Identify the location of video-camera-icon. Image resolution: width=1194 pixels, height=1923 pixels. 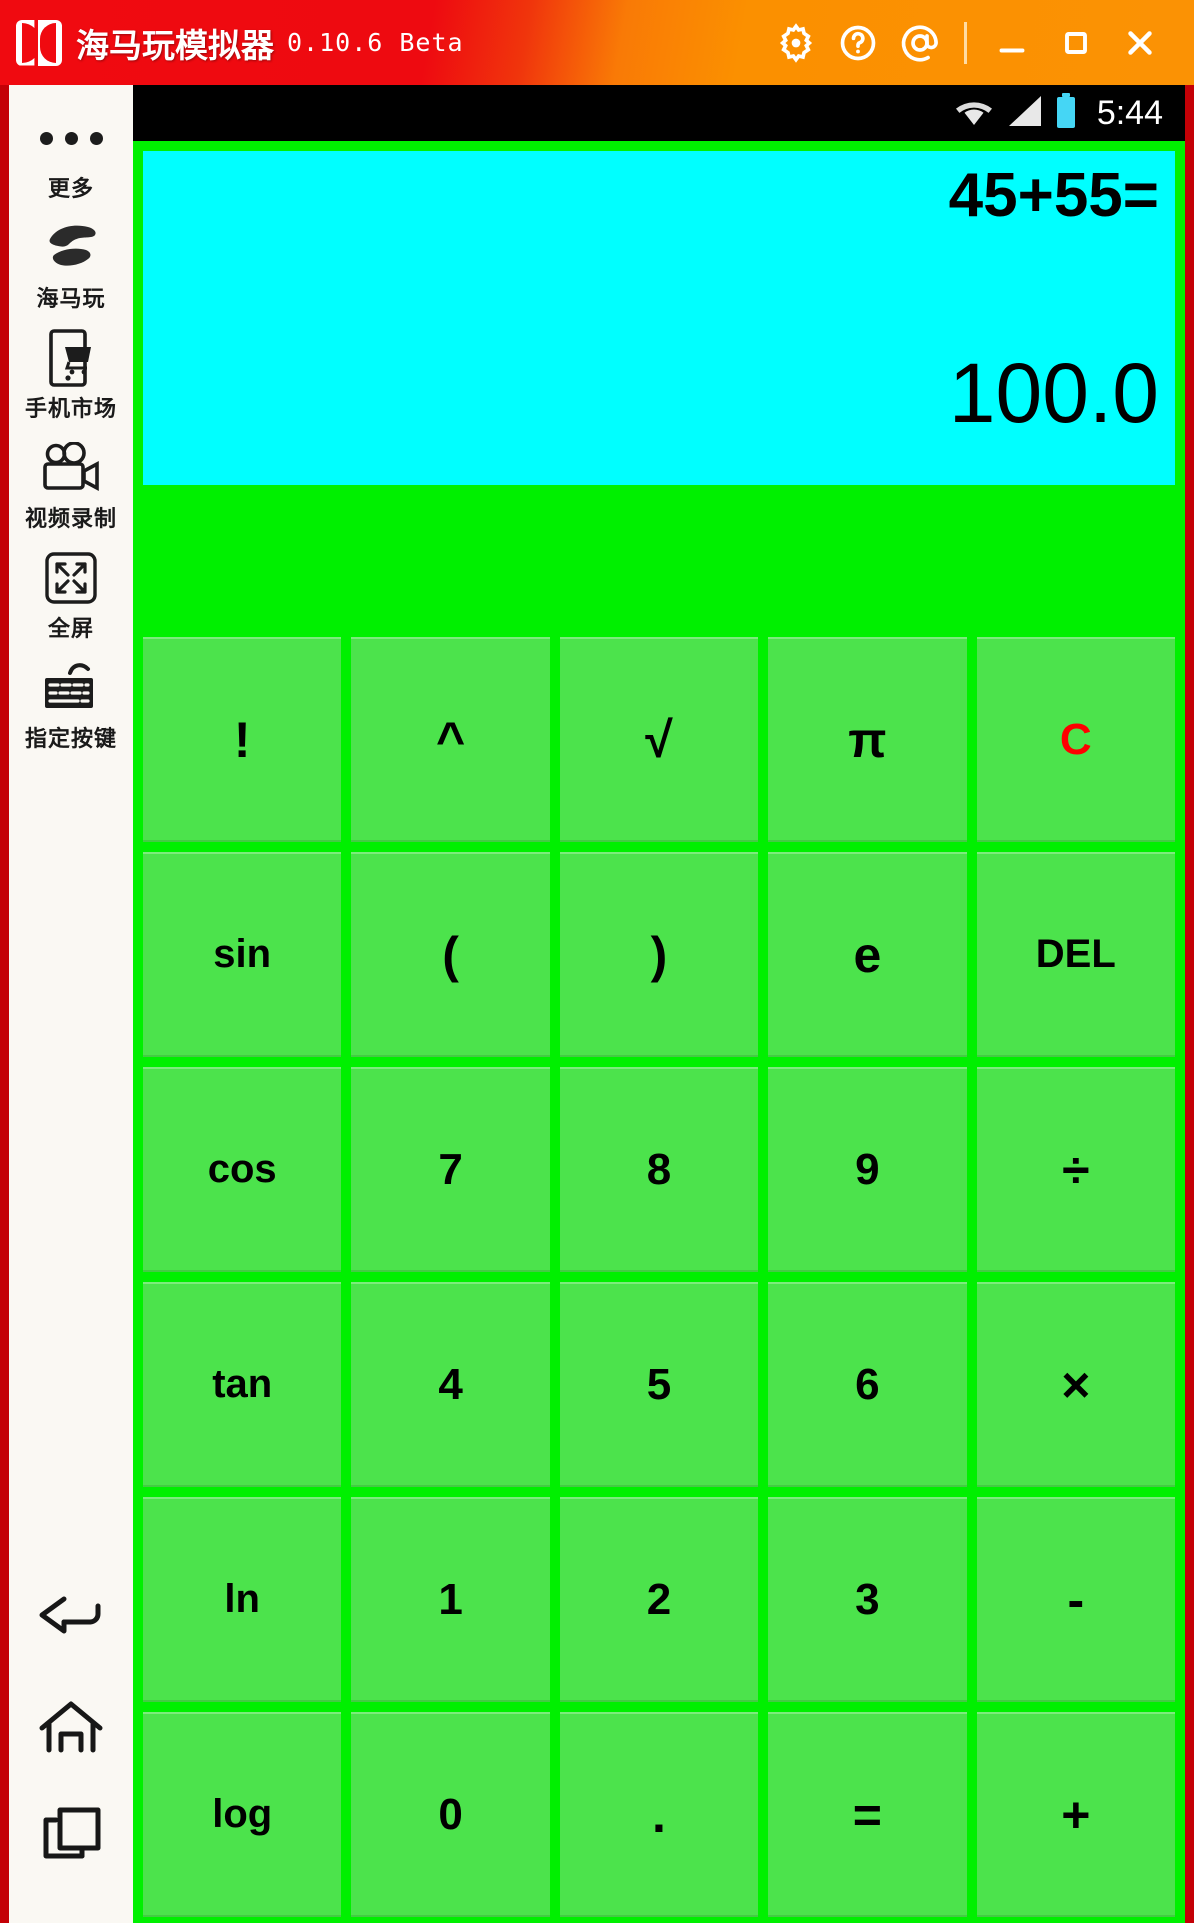
(71, 468).